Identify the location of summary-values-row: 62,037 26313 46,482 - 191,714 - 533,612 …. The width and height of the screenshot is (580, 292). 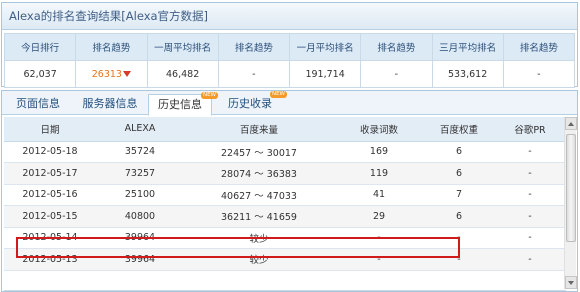
(289, 74).